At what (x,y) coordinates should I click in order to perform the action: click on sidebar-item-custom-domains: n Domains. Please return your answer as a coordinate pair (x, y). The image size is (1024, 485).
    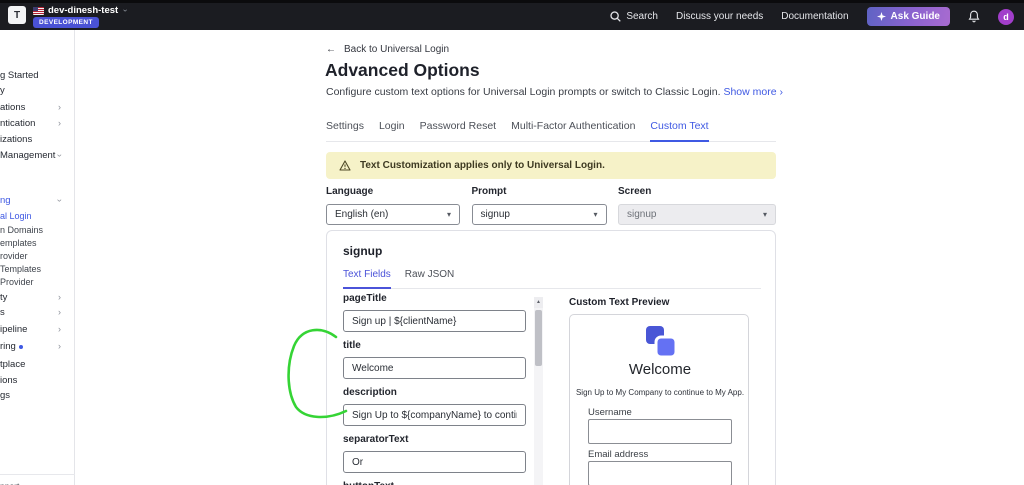
    Looking at the image, I should click on (37, 229).